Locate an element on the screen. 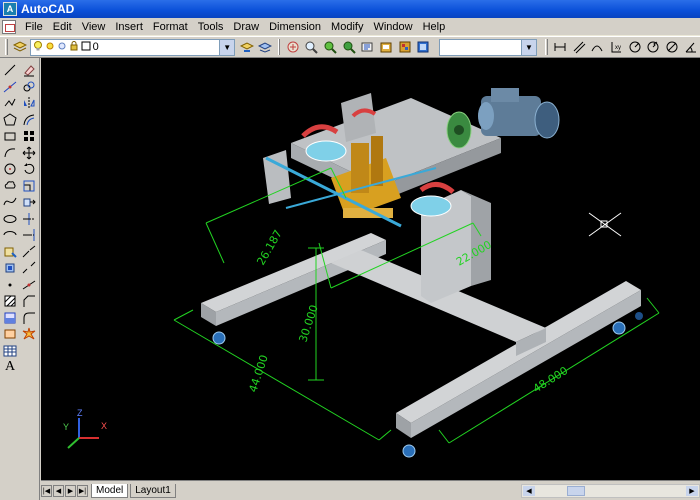 The image size is (700, 500). move-icon is located at coordinates (29, 153).